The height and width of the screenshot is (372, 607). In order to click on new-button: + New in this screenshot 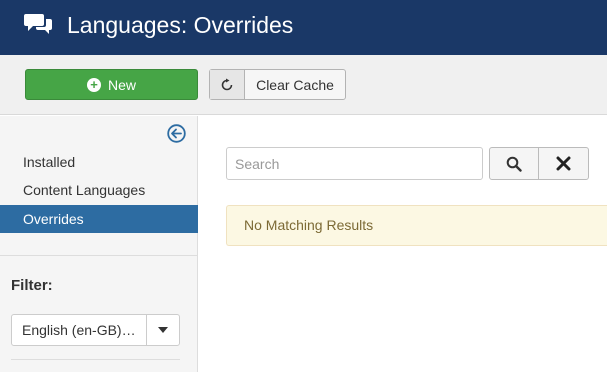, I will do `click(111, 84)`.